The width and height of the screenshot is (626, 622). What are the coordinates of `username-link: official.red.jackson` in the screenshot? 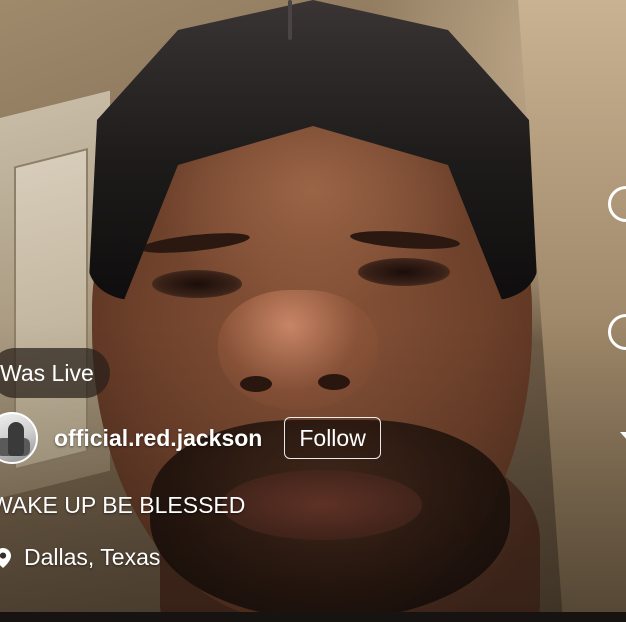 It's located at (158, 438).